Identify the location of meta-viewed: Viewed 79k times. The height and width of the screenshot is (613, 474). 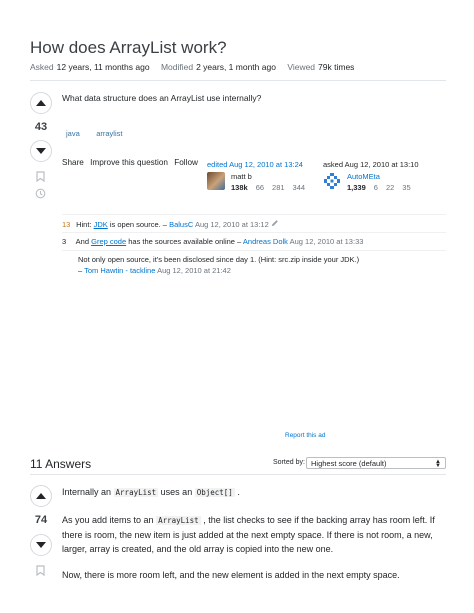
(321, 67).